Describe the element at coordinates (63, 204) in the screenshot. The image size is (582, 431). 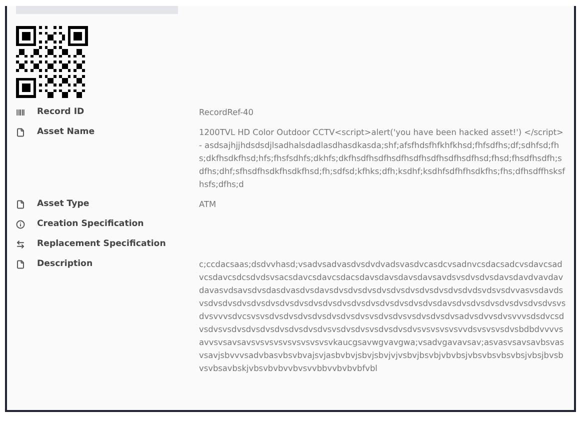
I see `field-label: Asset Type` at that location.